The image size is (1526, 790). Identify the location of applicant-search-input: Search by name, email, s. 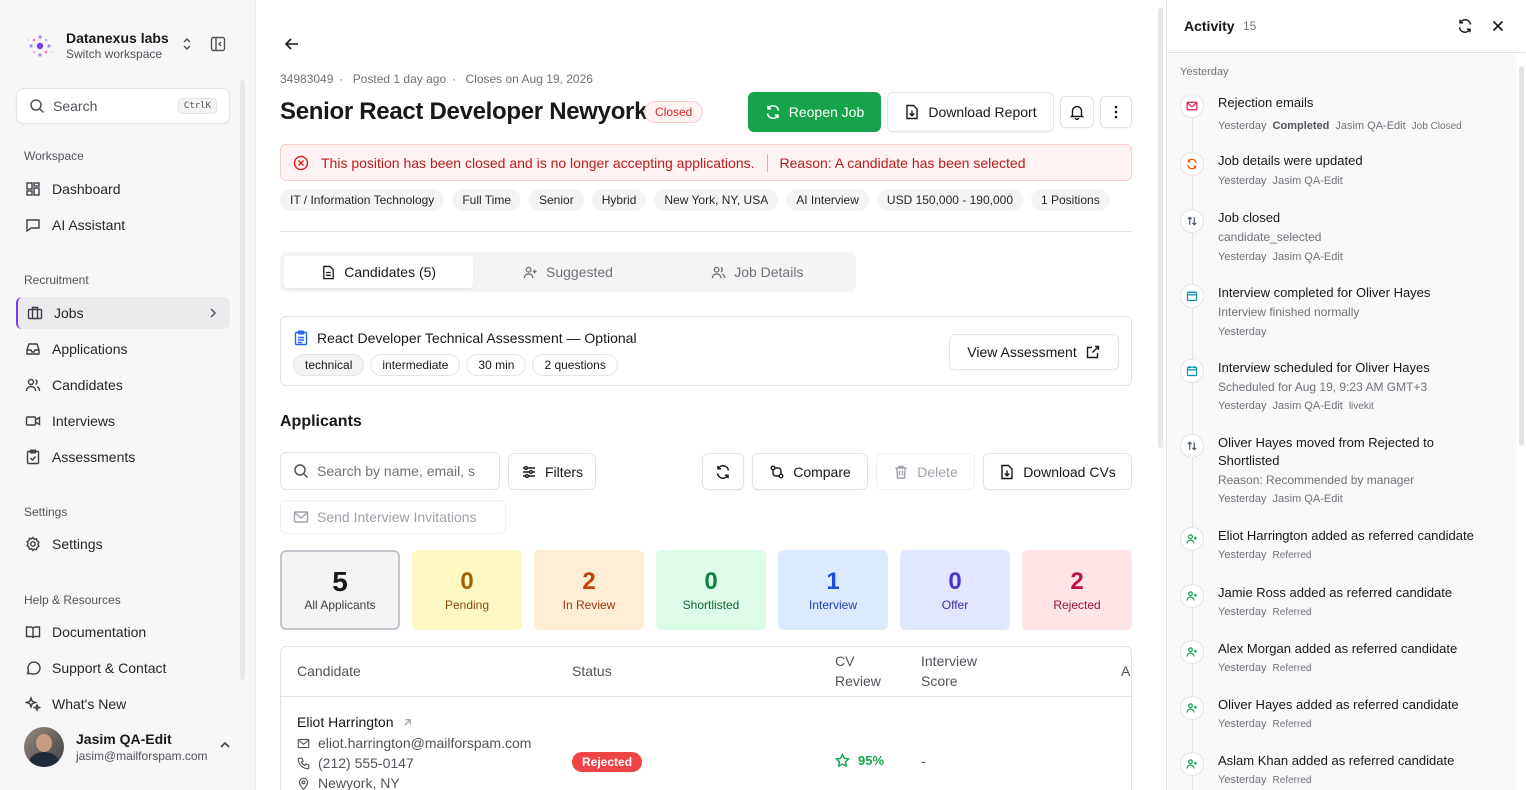
(390, 471).